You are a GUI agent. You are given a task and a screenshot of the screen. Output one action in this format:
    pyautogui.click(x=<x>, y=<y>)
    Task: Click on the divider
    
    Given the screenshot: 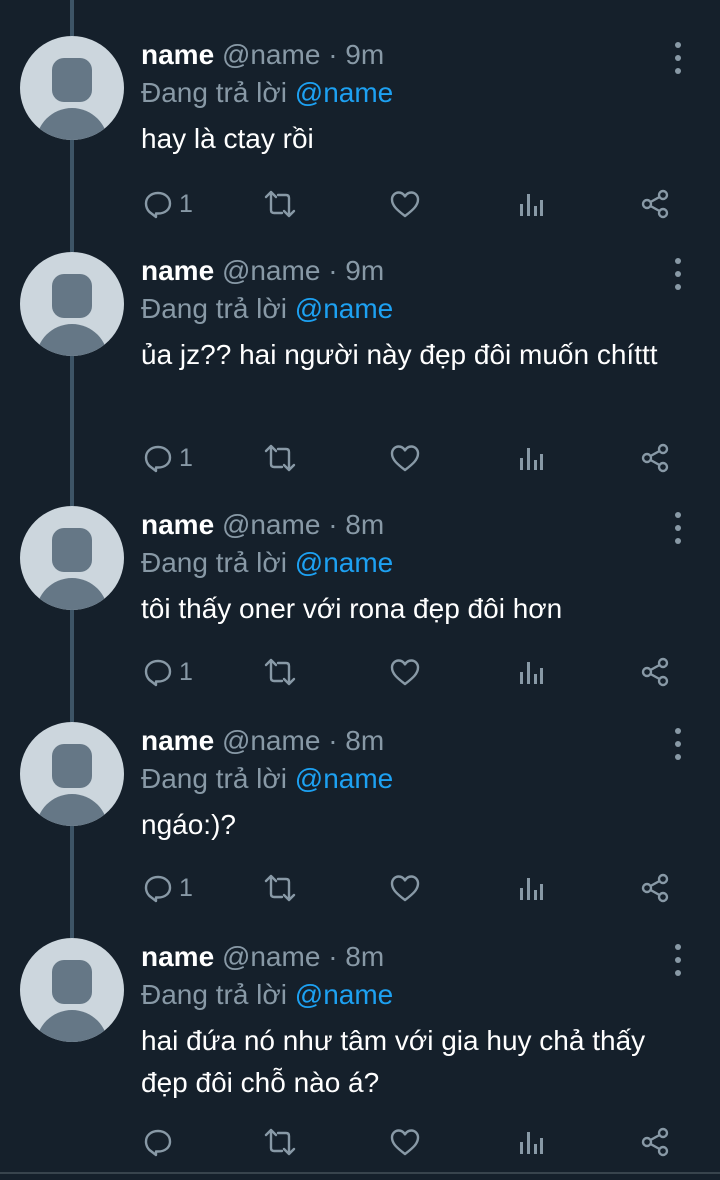 What is the action you would take?
    pyautogui.click(x=360, y=1173)
    